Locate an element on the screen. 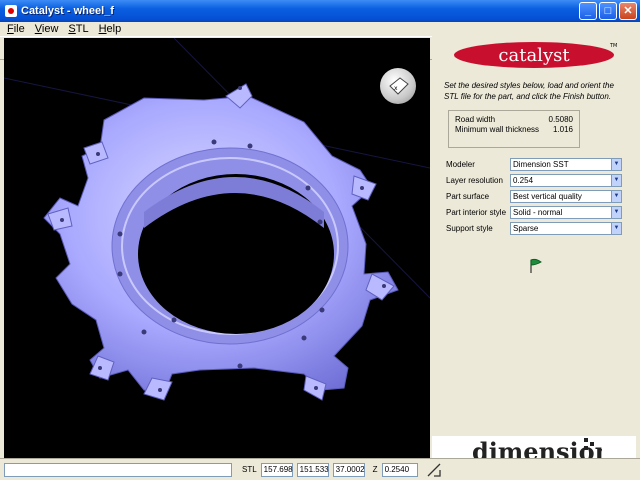 The image size is (640, 480). menu-help: Help is located at coordinates (110, 29).